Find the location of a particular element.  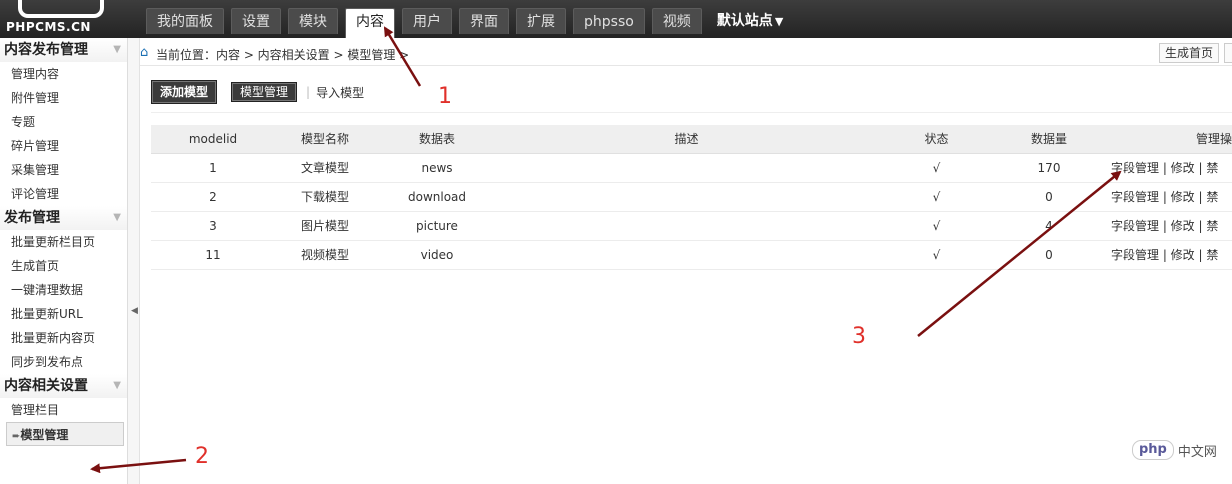

sidebar-item-blocks: 碎片管理 is located at coordinates (63, 146).